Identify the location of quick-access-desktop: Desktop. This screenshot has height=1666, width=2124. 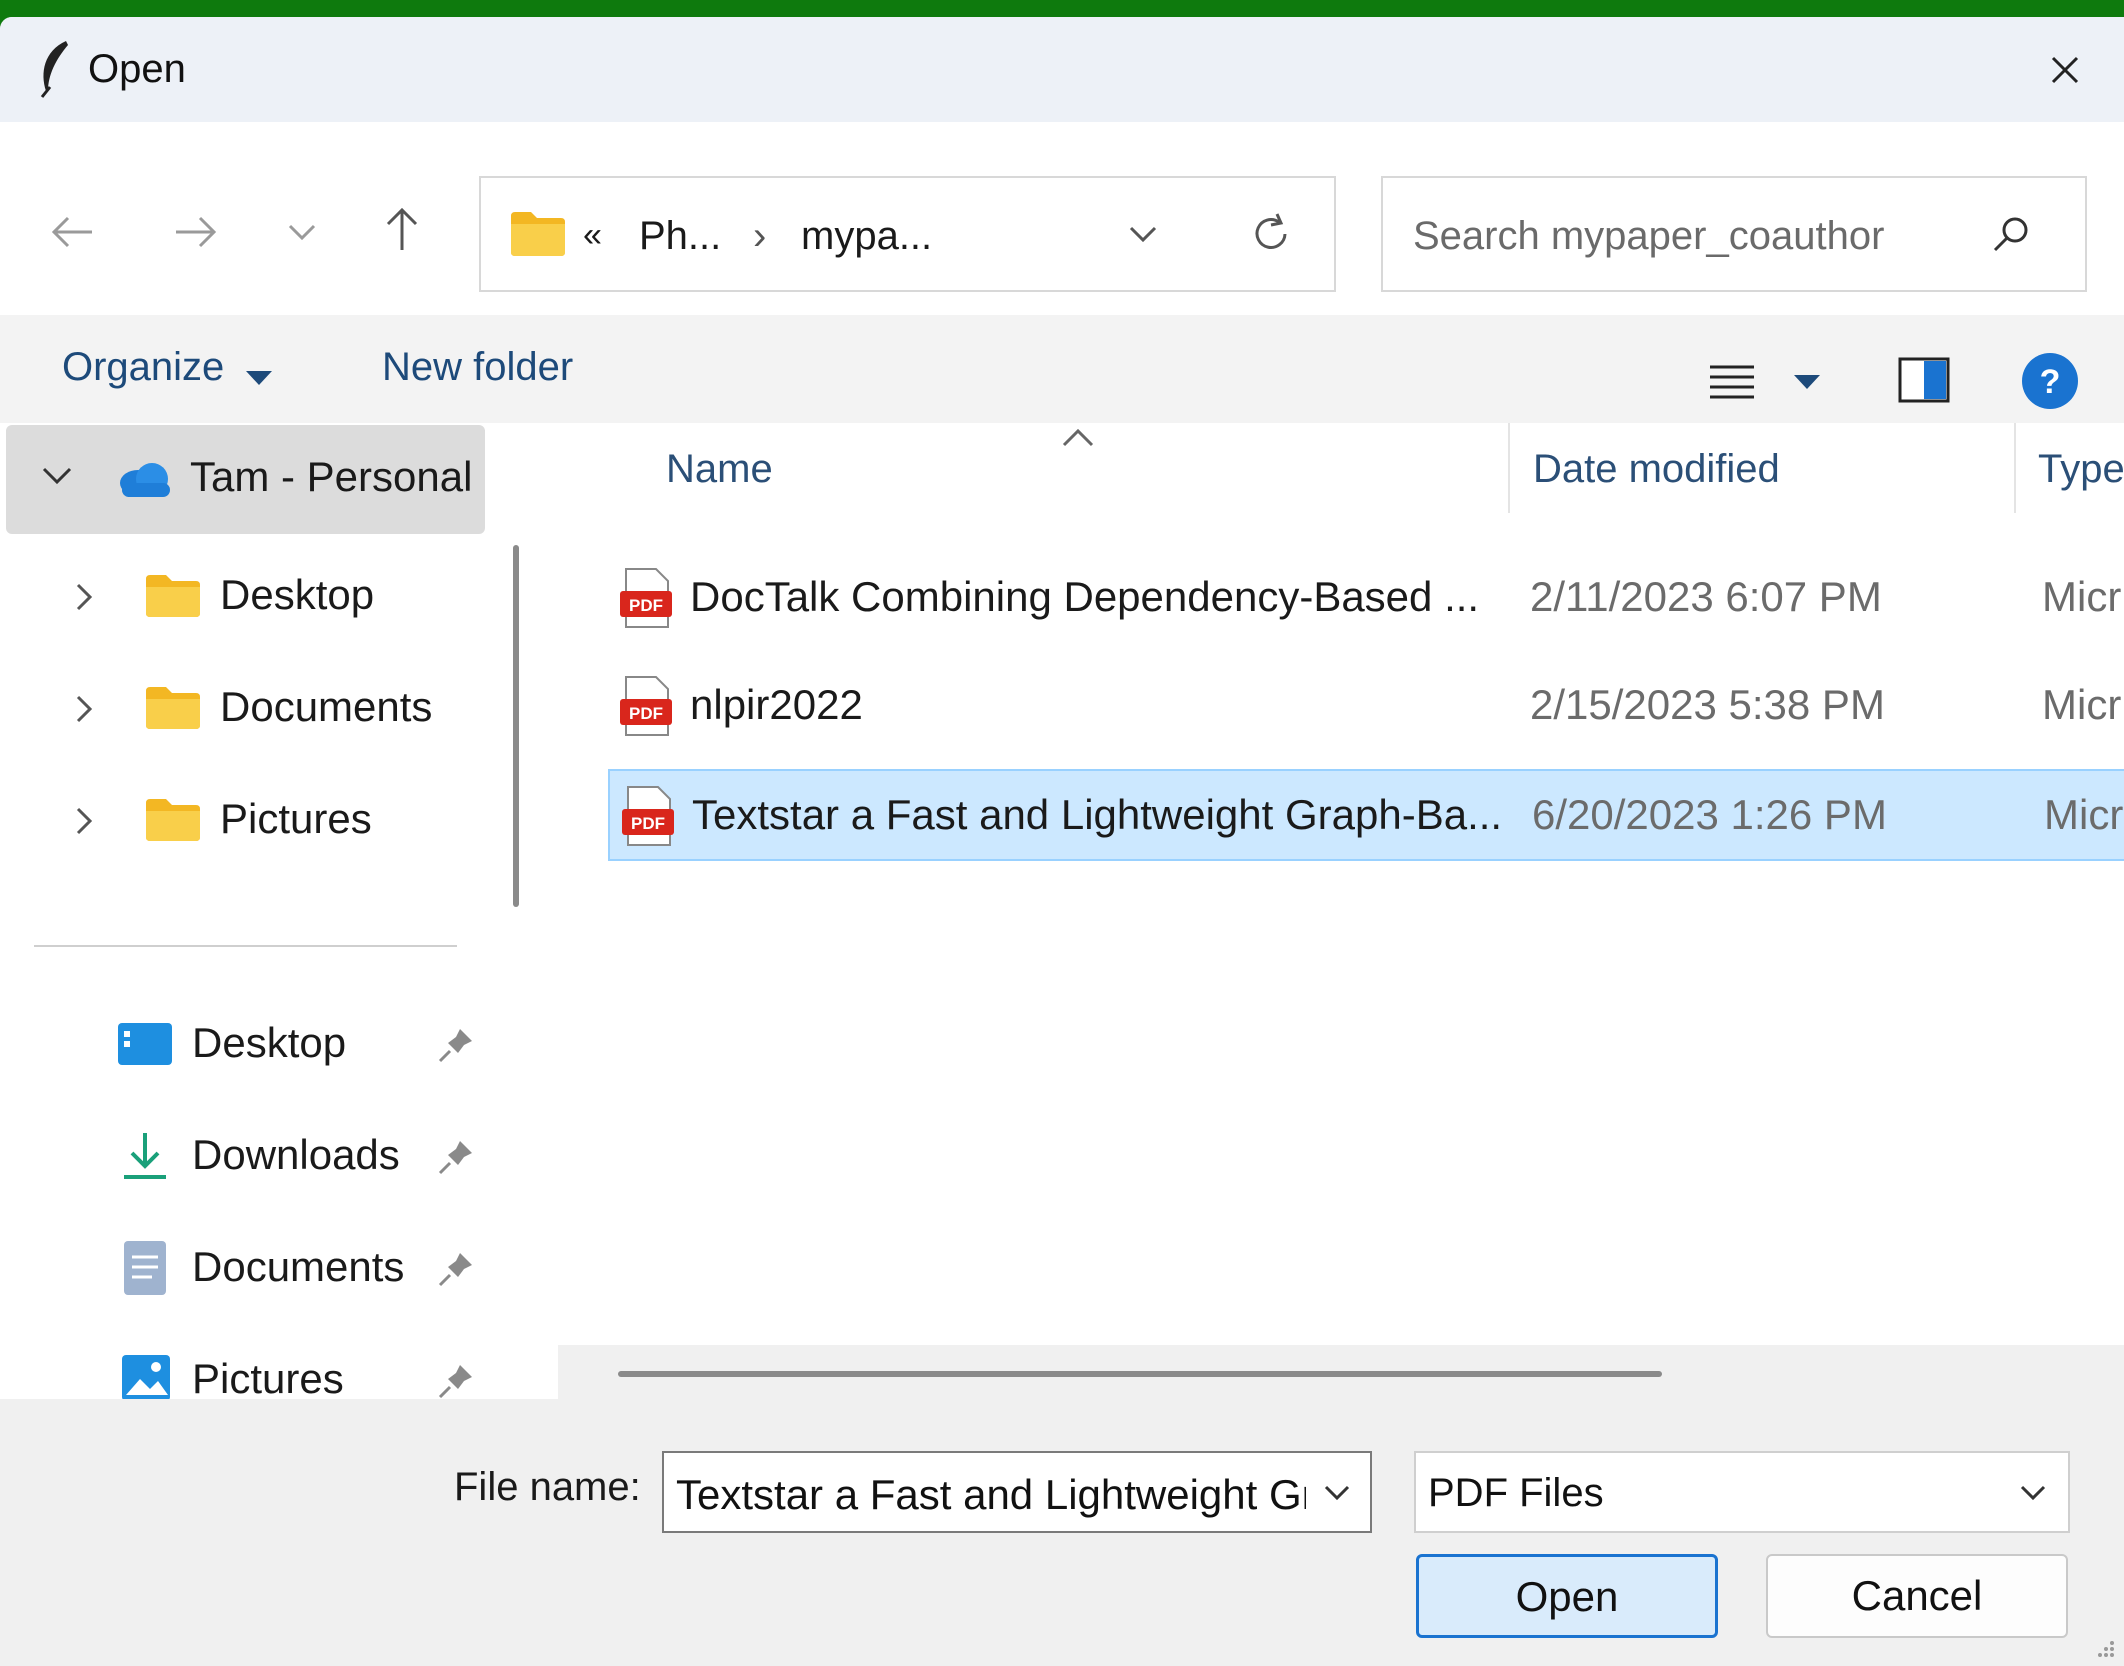
(240, 1045).